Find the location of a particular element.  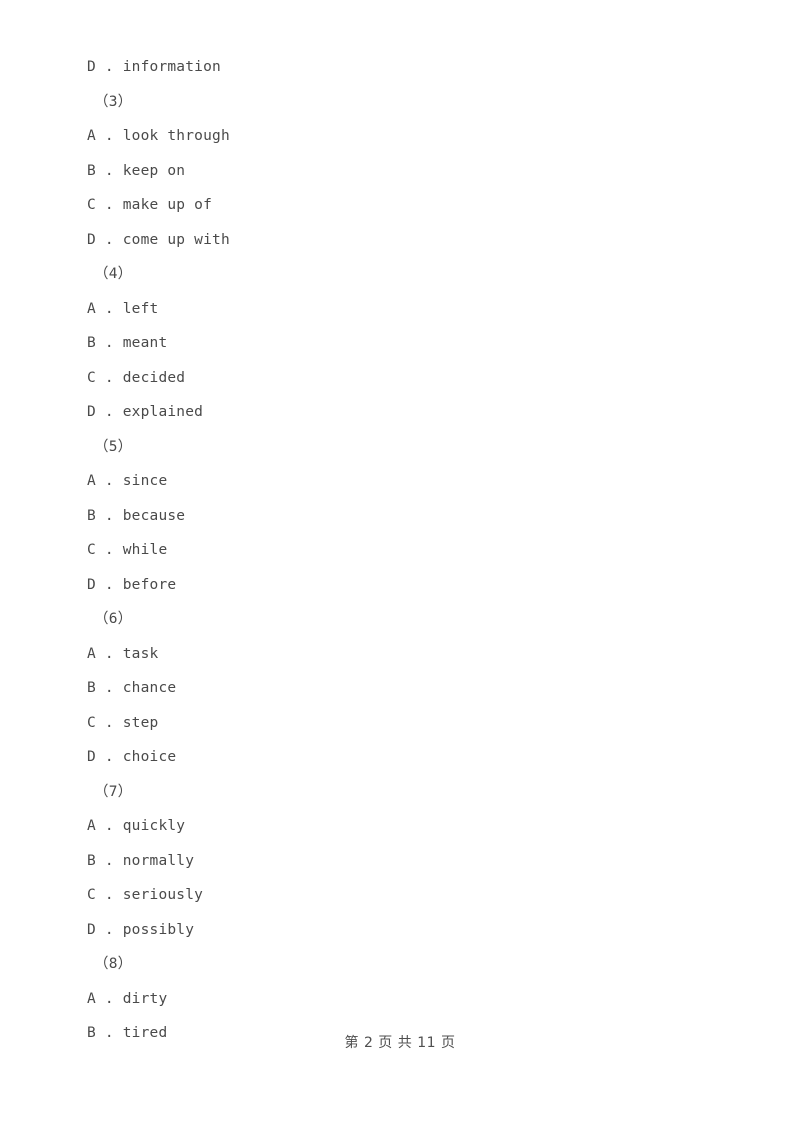

answer-option: D . possibly is located at coordinates (141, 929).